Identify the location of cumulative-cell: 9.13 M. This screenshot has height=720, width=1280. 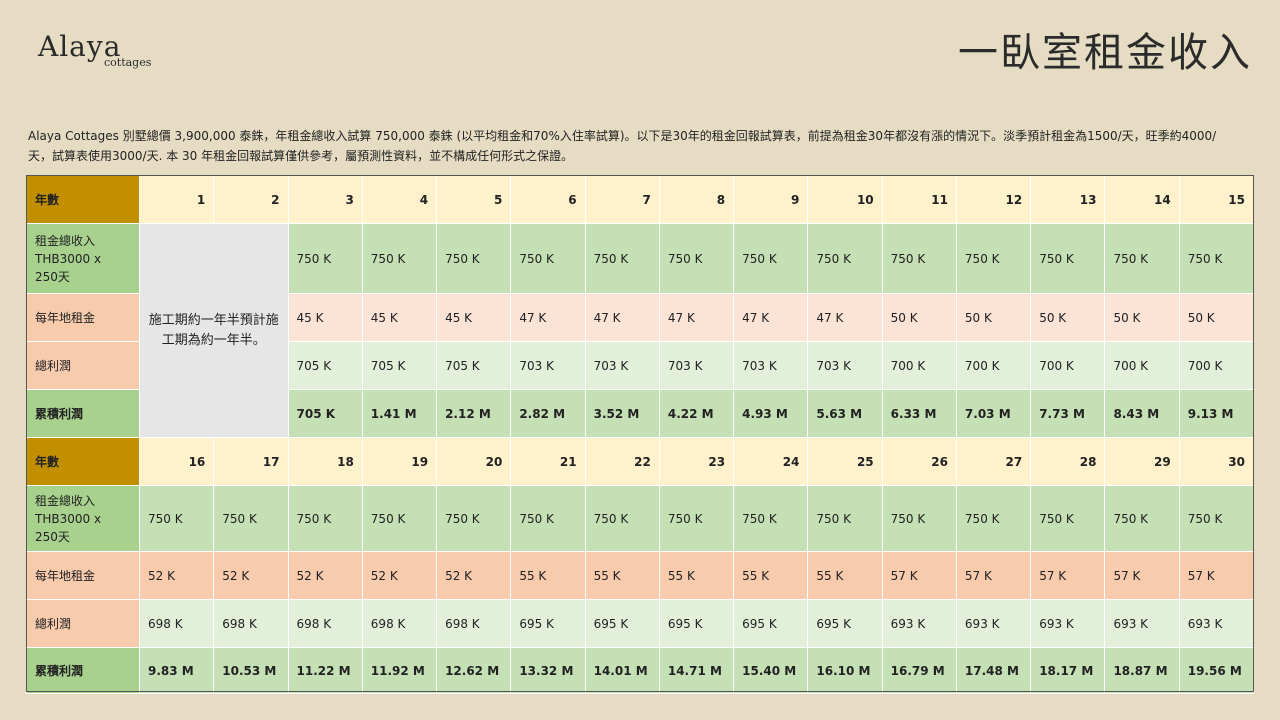
(1216, 413).